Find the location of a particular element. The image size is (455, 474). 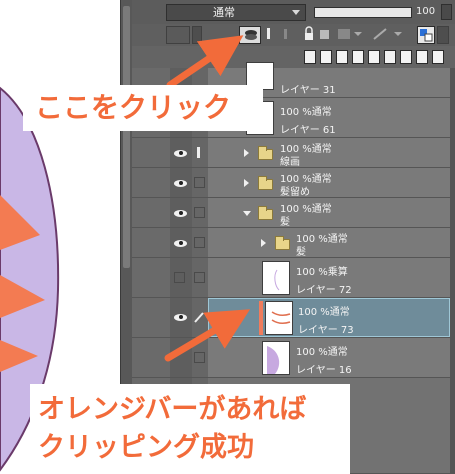

layer-folder-row: 100 %通常 線画 is located at coordinates (291, 153).